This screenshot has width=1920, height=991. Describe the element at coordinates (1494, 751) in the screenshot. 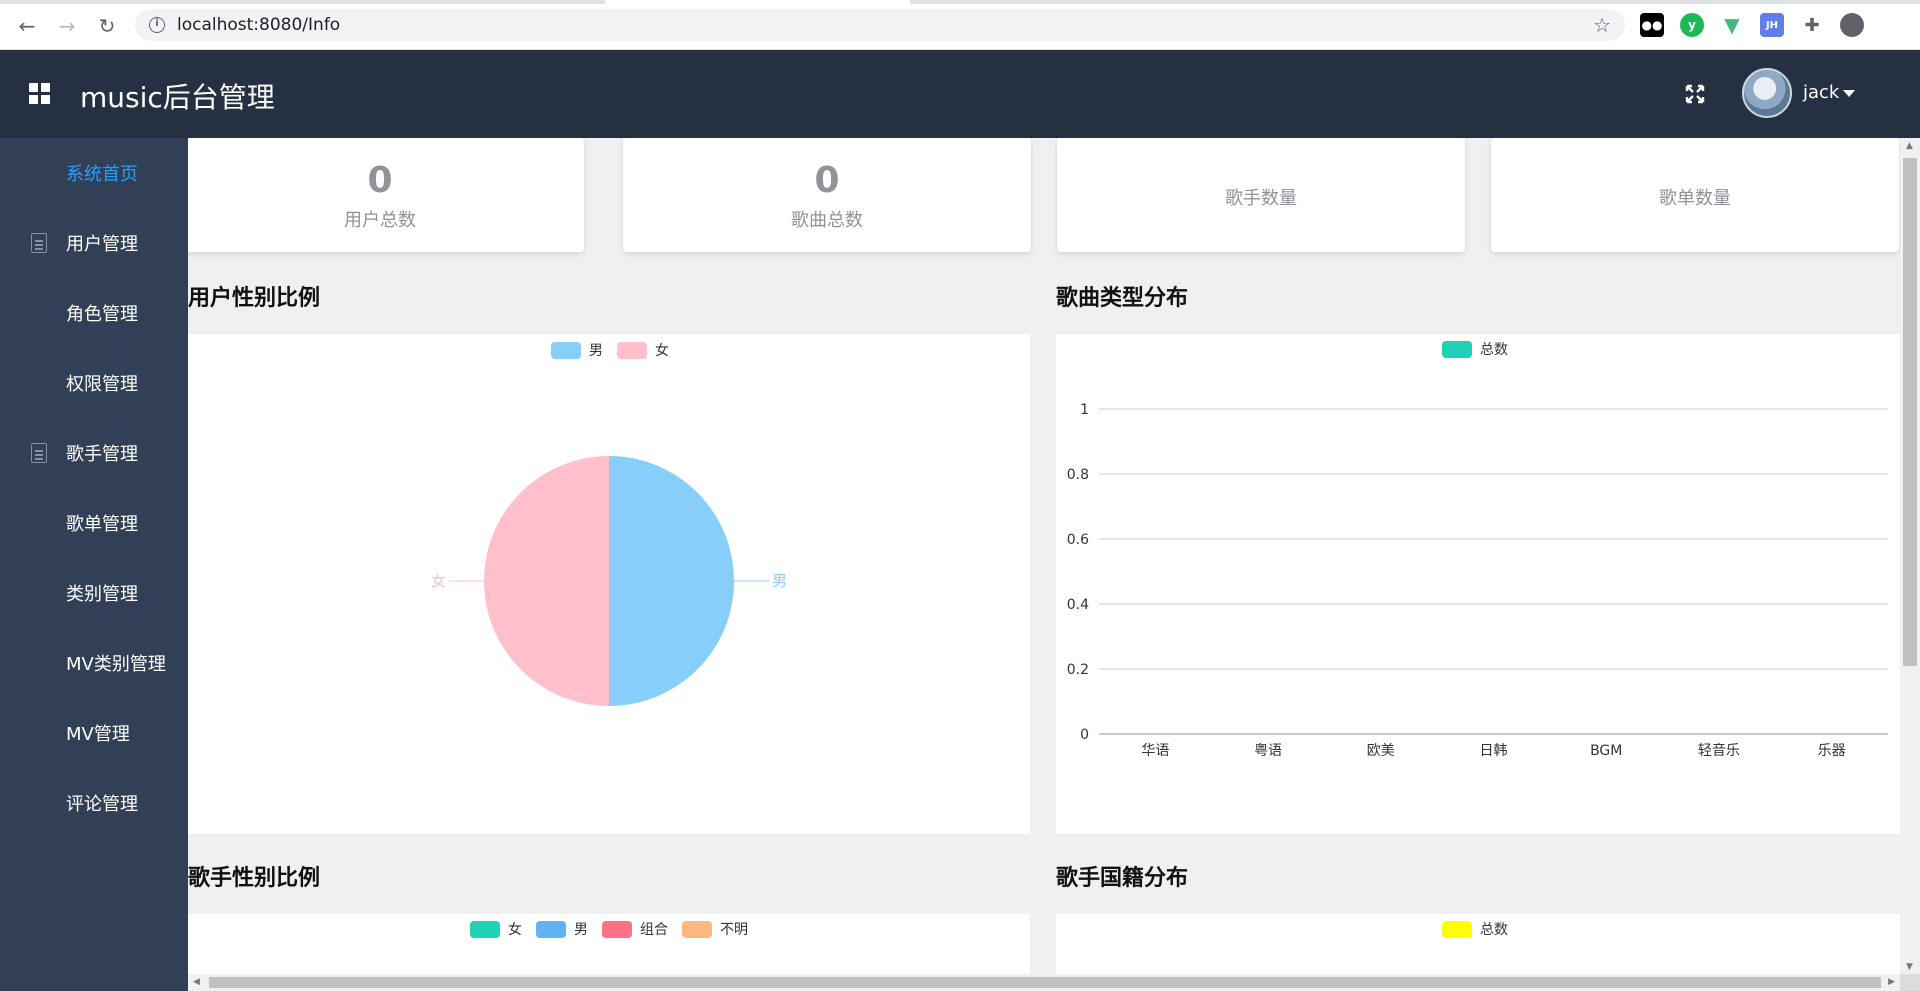

I see `x-tick-label: 日韩` at that location.